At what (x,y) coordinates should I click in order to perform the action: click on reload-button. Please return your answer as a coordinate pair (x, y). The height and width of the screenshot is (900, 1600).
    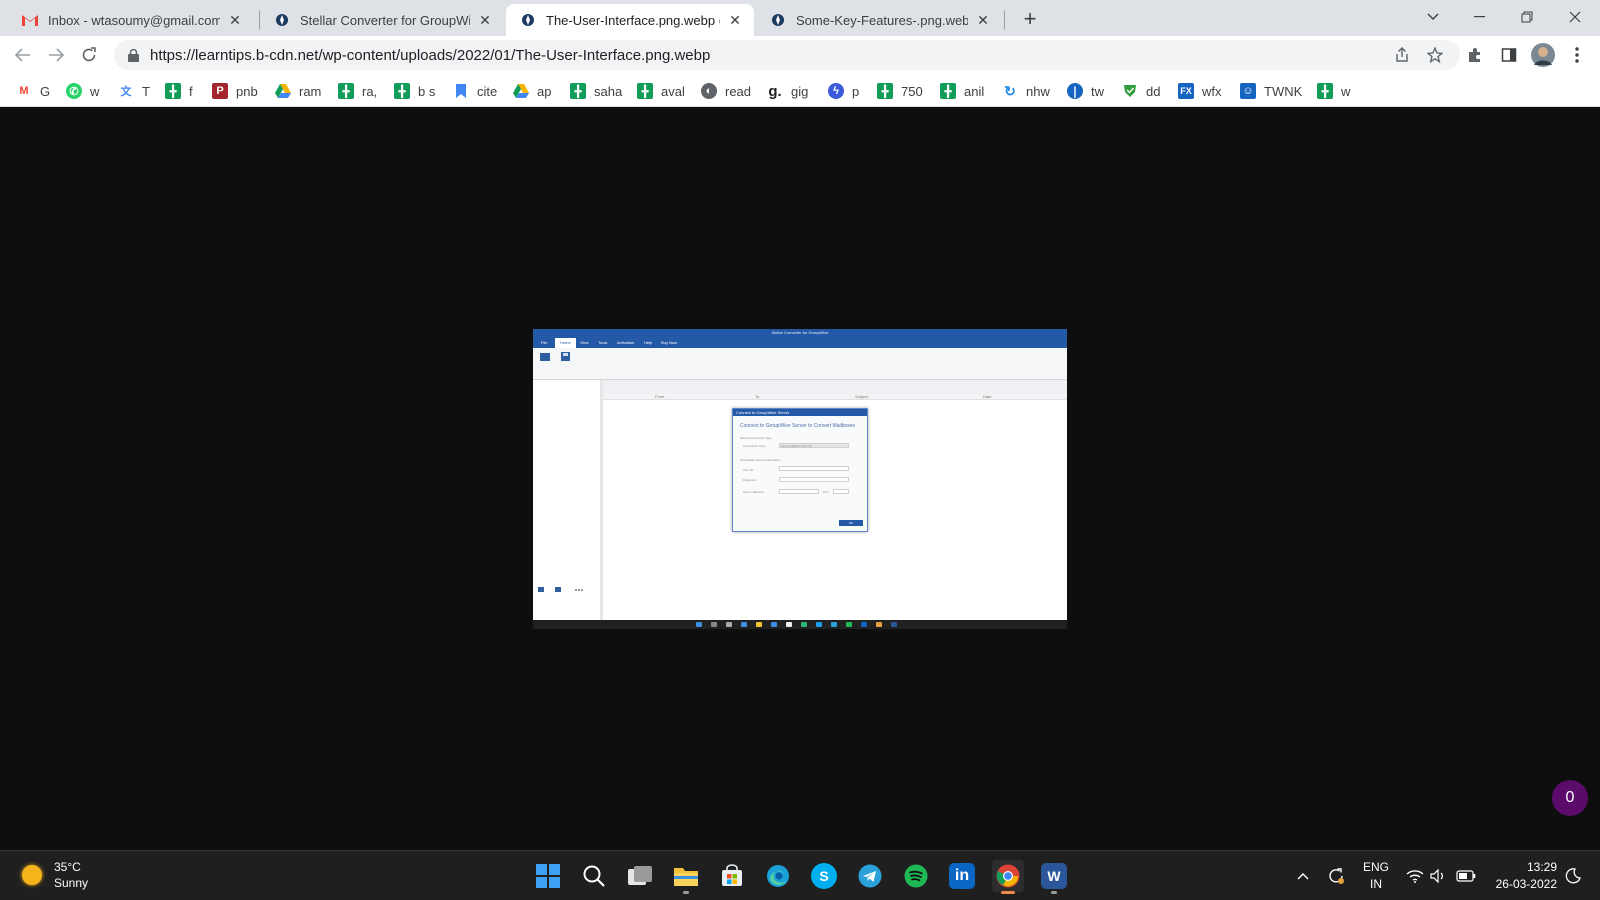
    Looking at the image, I should click on (89, 55).